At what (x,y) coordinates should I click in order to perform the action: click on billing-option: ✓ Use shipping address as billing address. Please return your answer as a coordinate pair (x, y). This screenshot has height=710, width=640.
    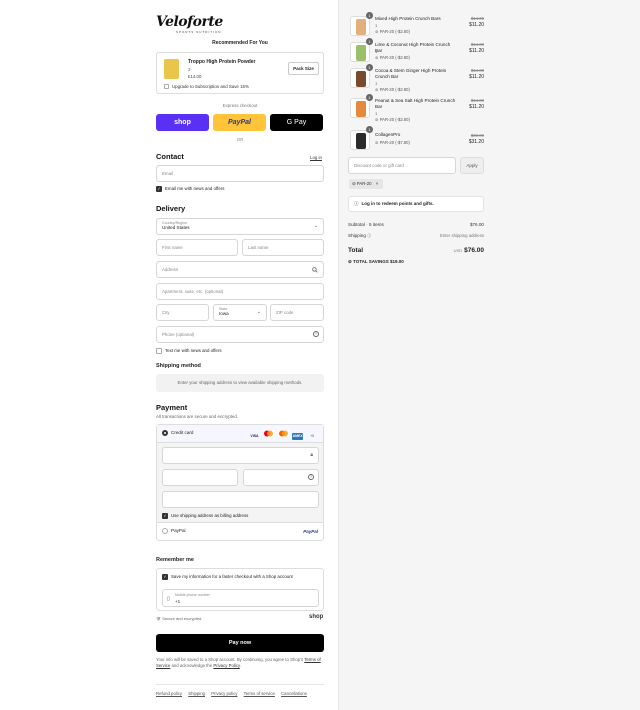
    Looking at the image, I should click on (205, 516).